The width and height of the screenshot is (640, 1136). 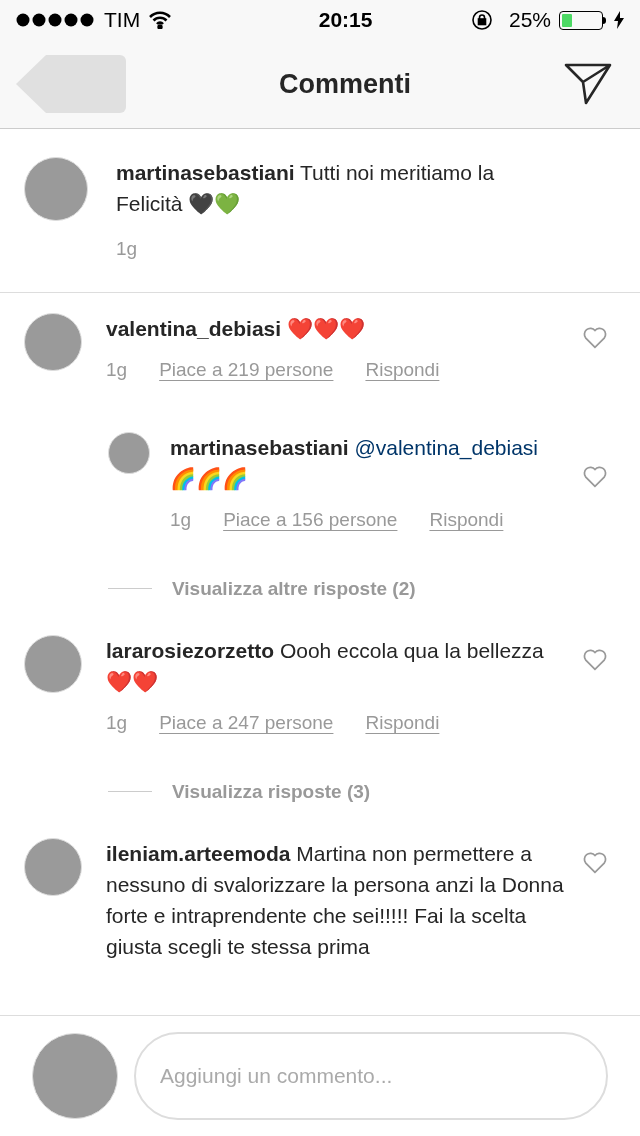 What do you see at coordinates (246, 723) in the screenshot?
I see `likes-link: Piace a 247 persone` at bounding box center [246, 723].